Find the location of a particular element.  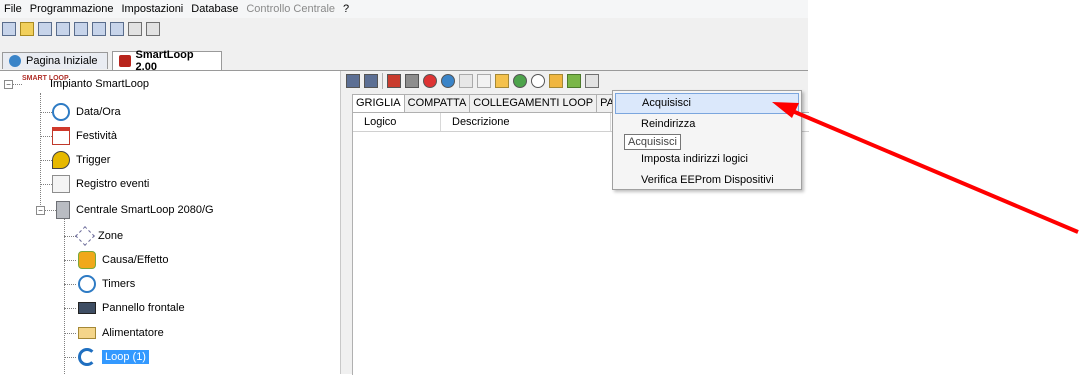

menu-item-reindirizza: Reindirizza is located at coordinates (707, 124).